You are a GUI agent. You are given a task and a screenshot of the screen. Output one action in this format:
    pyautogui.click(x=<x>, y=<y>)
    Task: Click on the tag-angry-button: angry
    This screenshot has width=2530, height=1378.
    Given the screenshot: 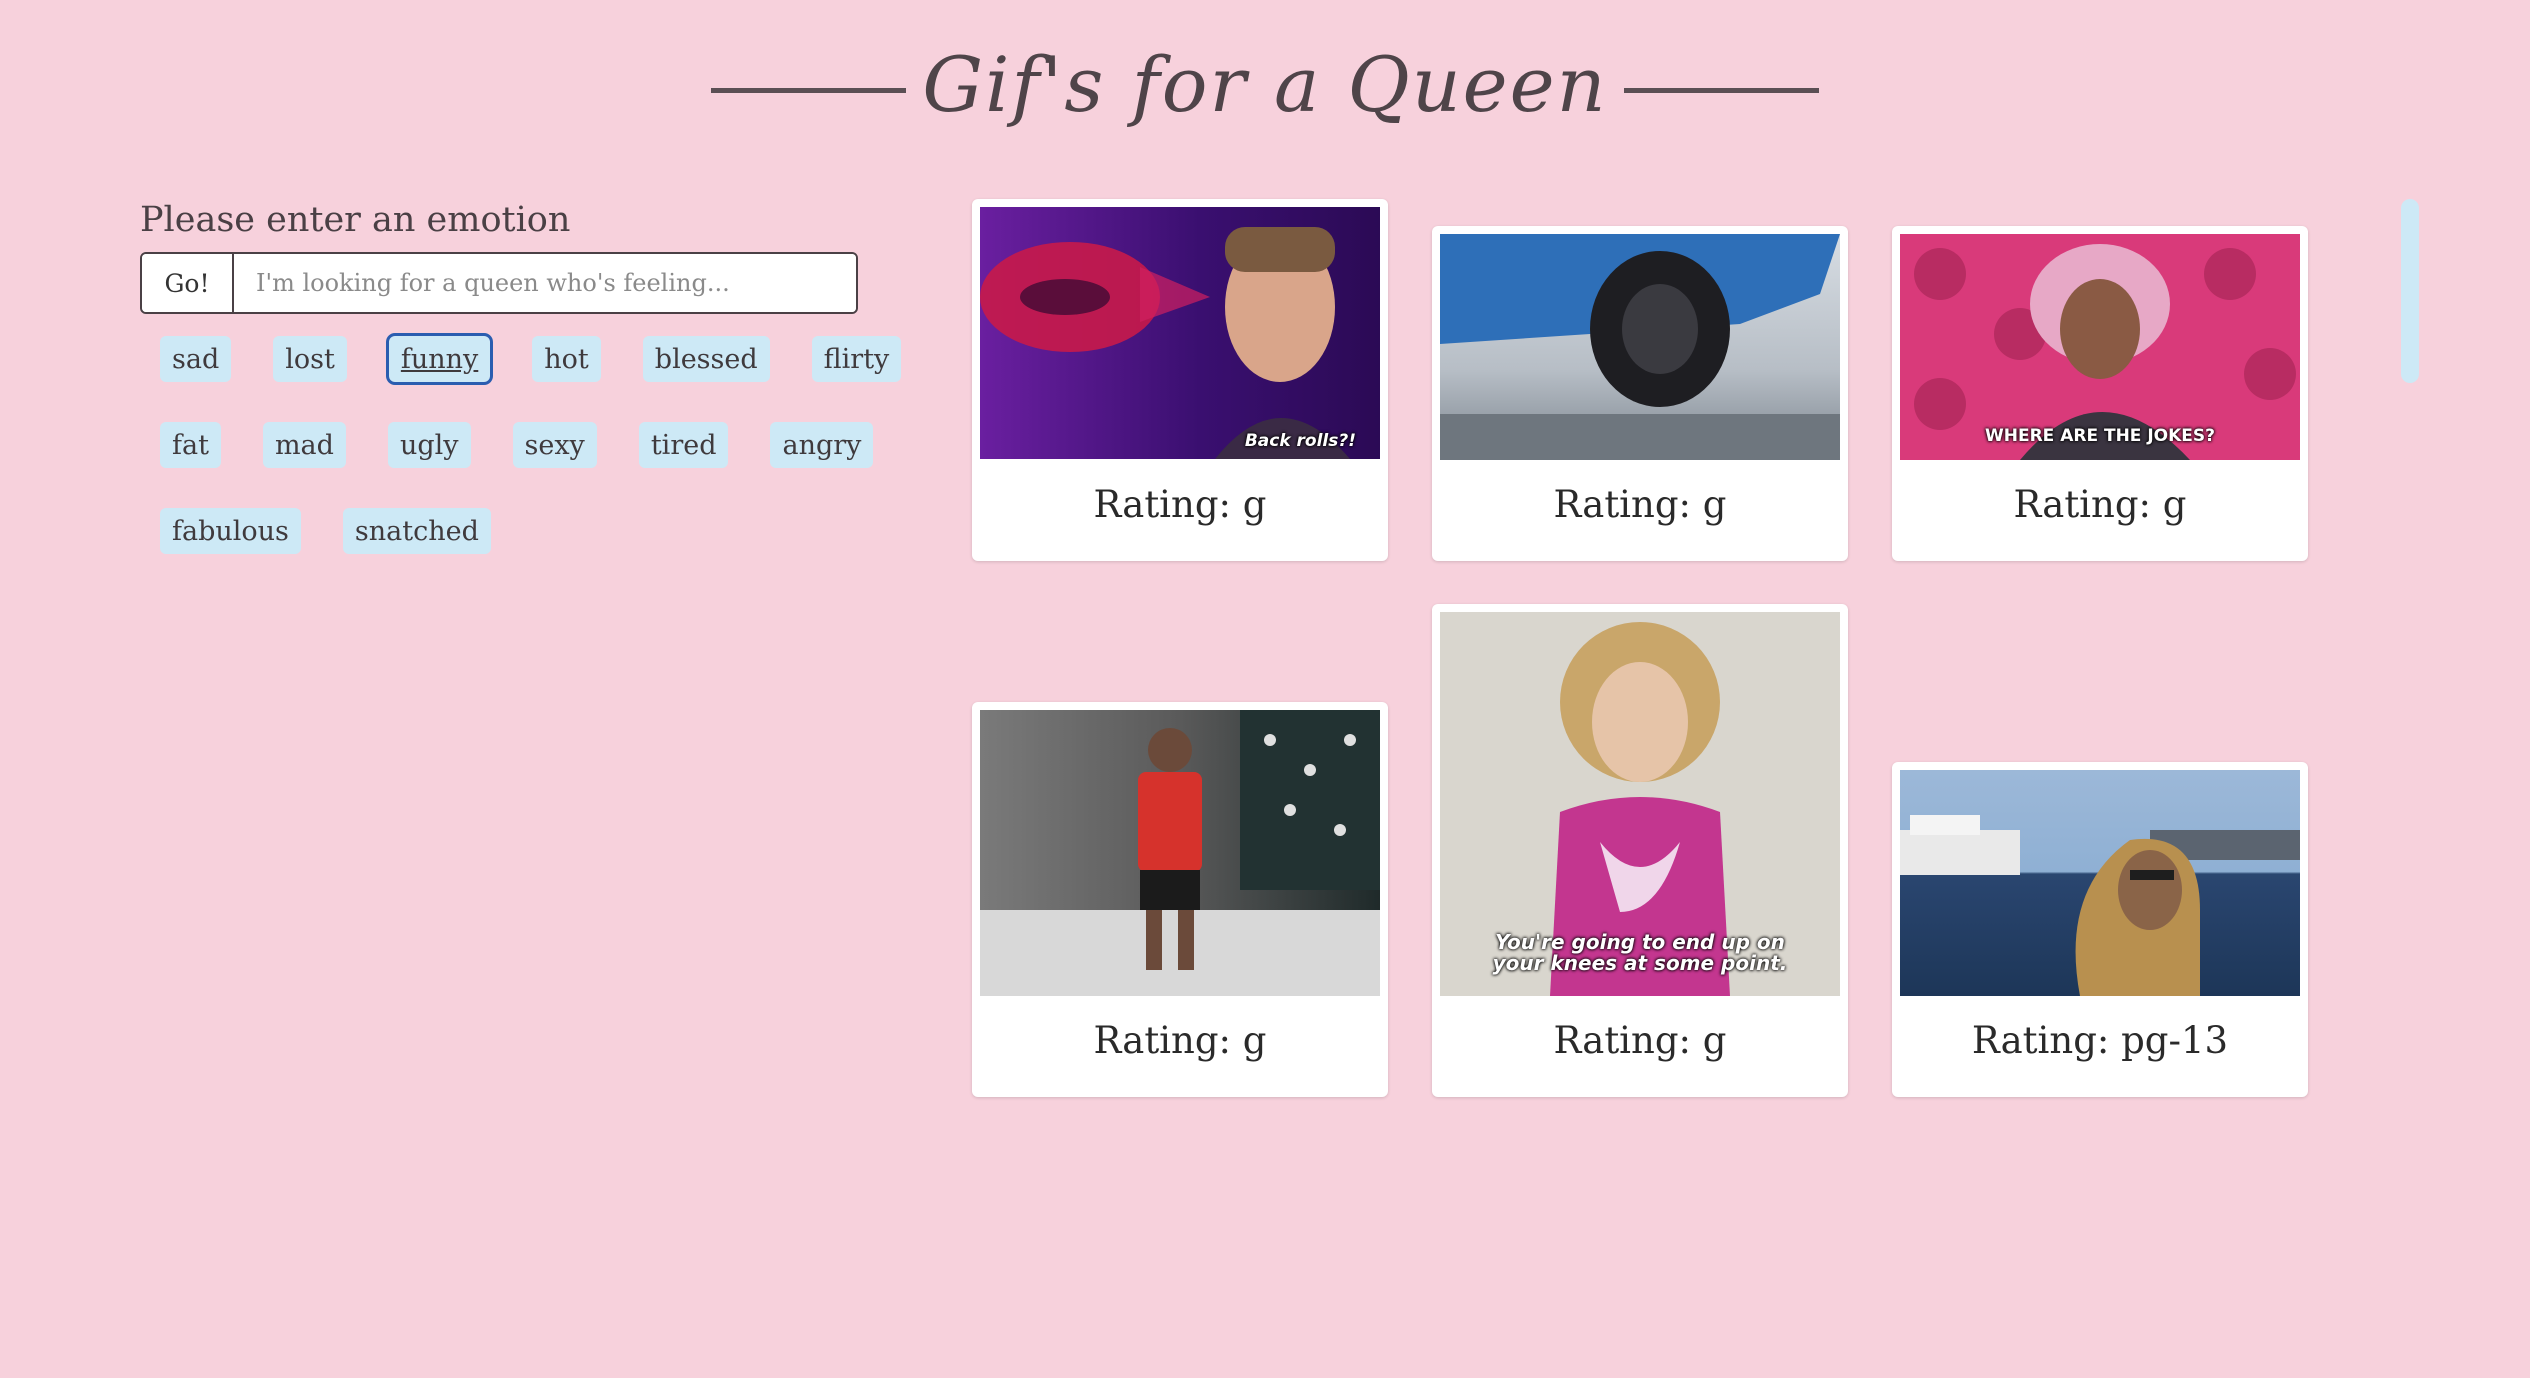 What is the action you would take?
    pyautogui.click(x=822, y=445)
    